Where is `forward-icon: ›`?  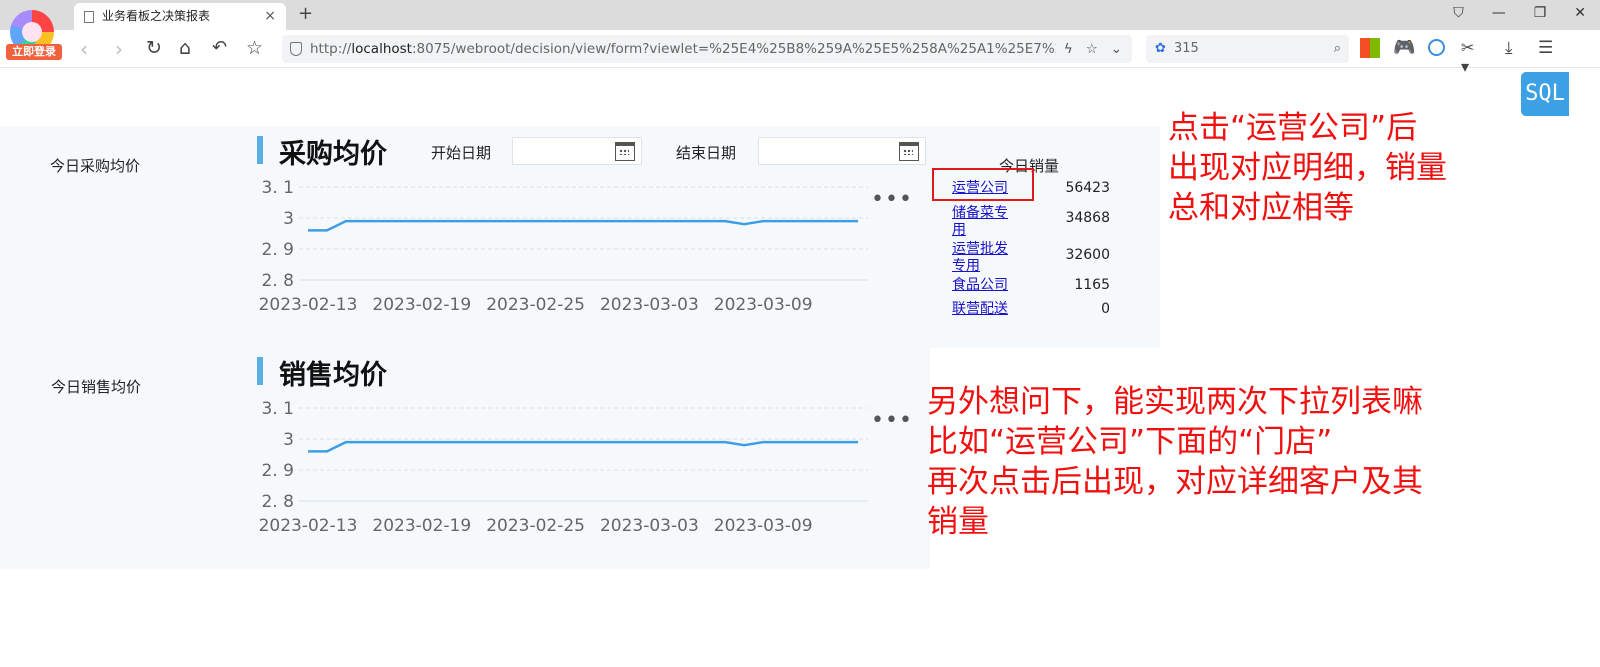 forward-icon: › is located at coordinates (119, 49).